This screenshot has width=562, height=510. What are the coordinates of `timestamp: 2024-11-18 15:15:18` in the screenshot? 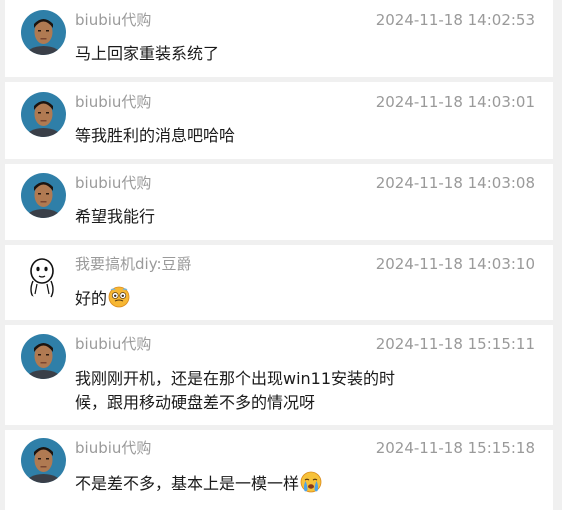 It's located at (455, 448).